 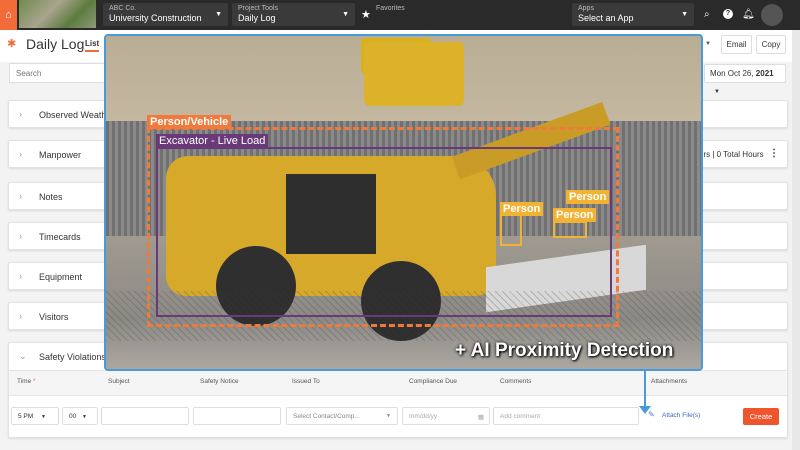 I want to click on more-options-icon: ⋮, so click(x=774, y=153).